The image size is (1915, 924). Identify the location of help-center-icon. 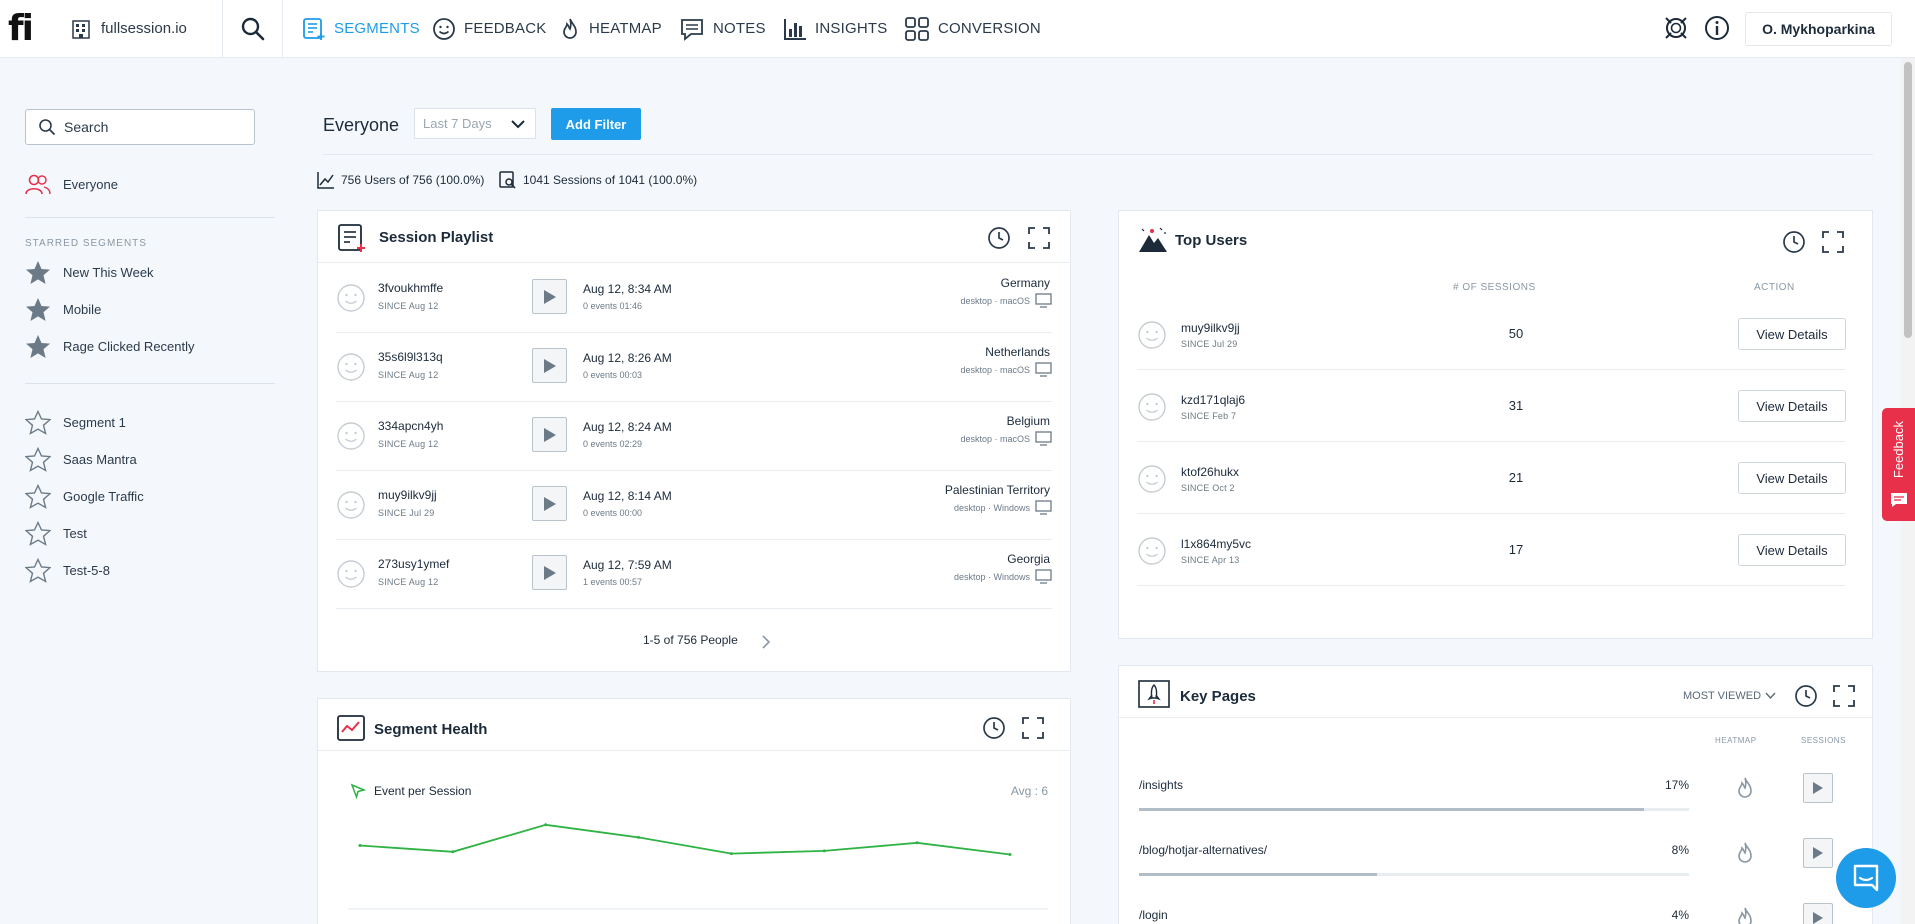
(1676, 28).